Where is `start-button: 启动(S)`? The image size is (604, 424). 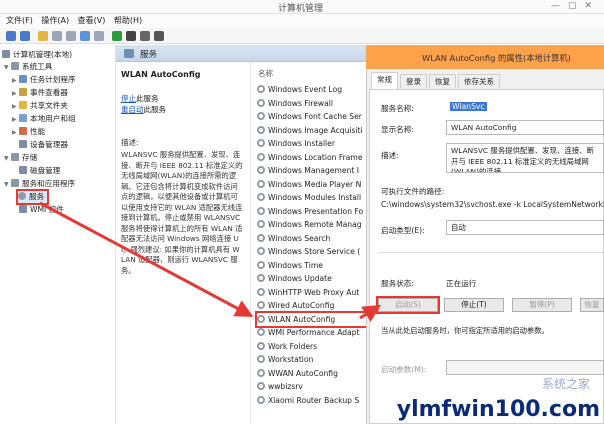
start-button: 启动(S) is located at coordinates (408, 305).